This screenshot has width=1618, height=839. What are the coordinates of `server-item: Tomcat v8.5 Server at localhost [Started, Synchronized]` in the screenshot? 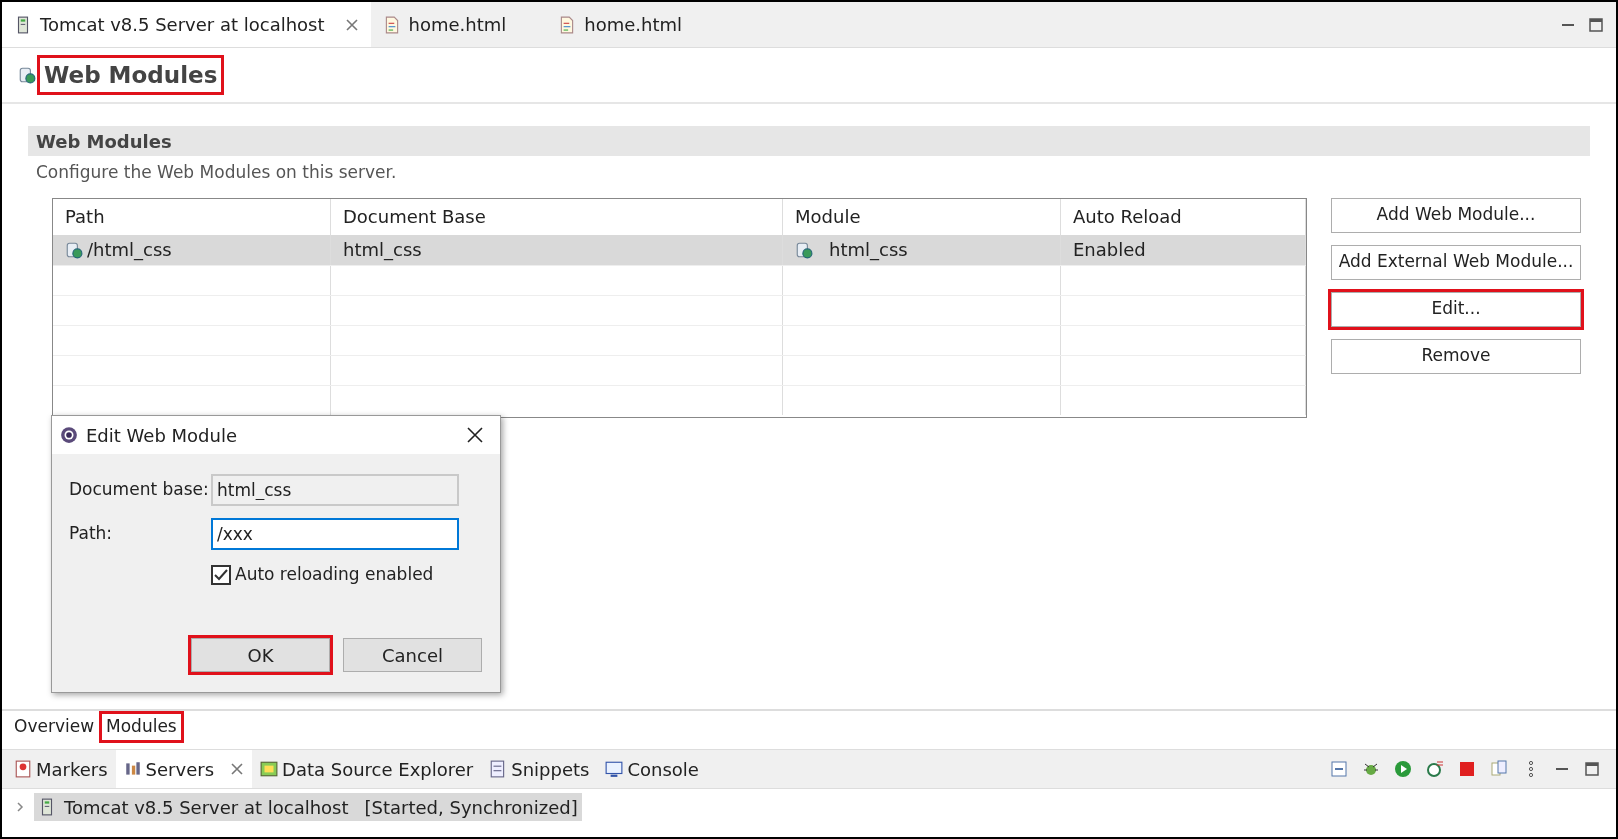 It's located at (308, 807).